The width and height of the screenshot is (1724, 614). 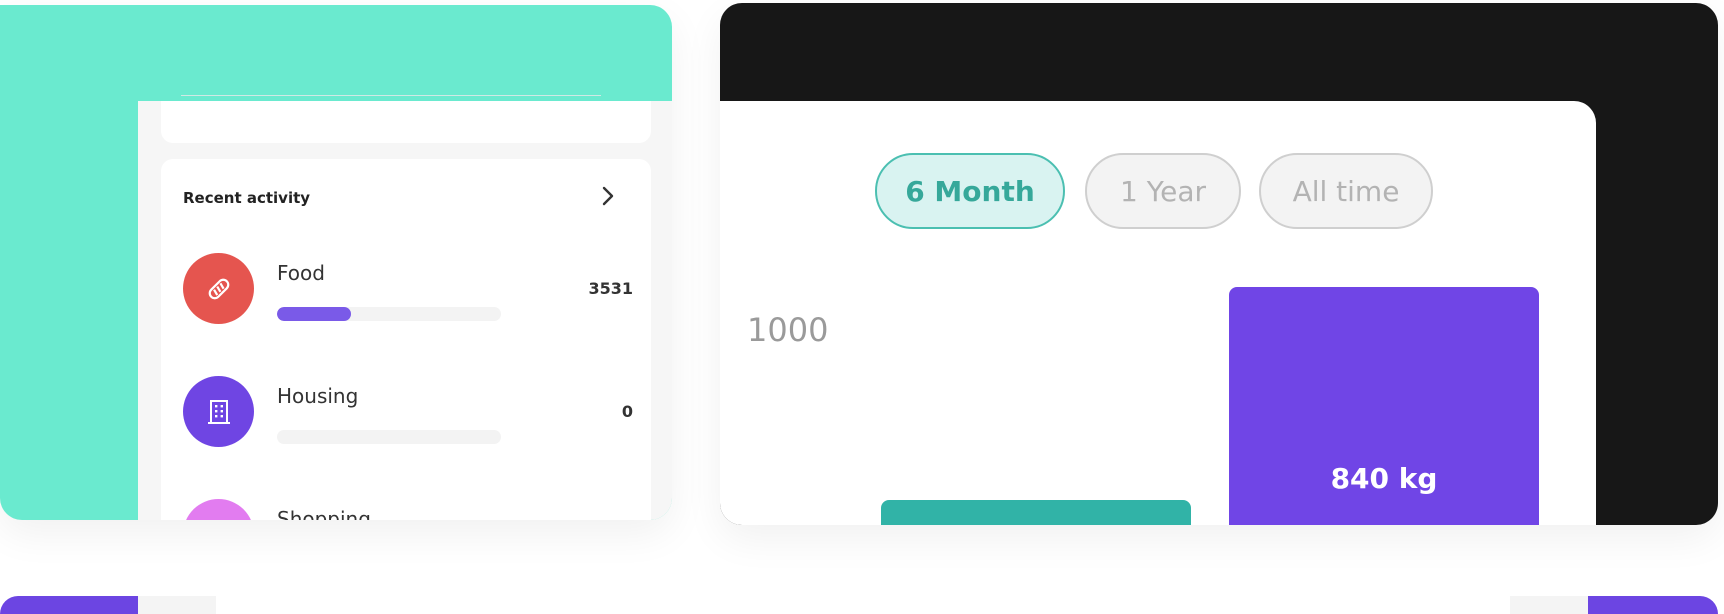 What do you see at coordinates (1549, 605) in the screenshot?
I see `peek-gray-right` at bounding box center [1549, 605].